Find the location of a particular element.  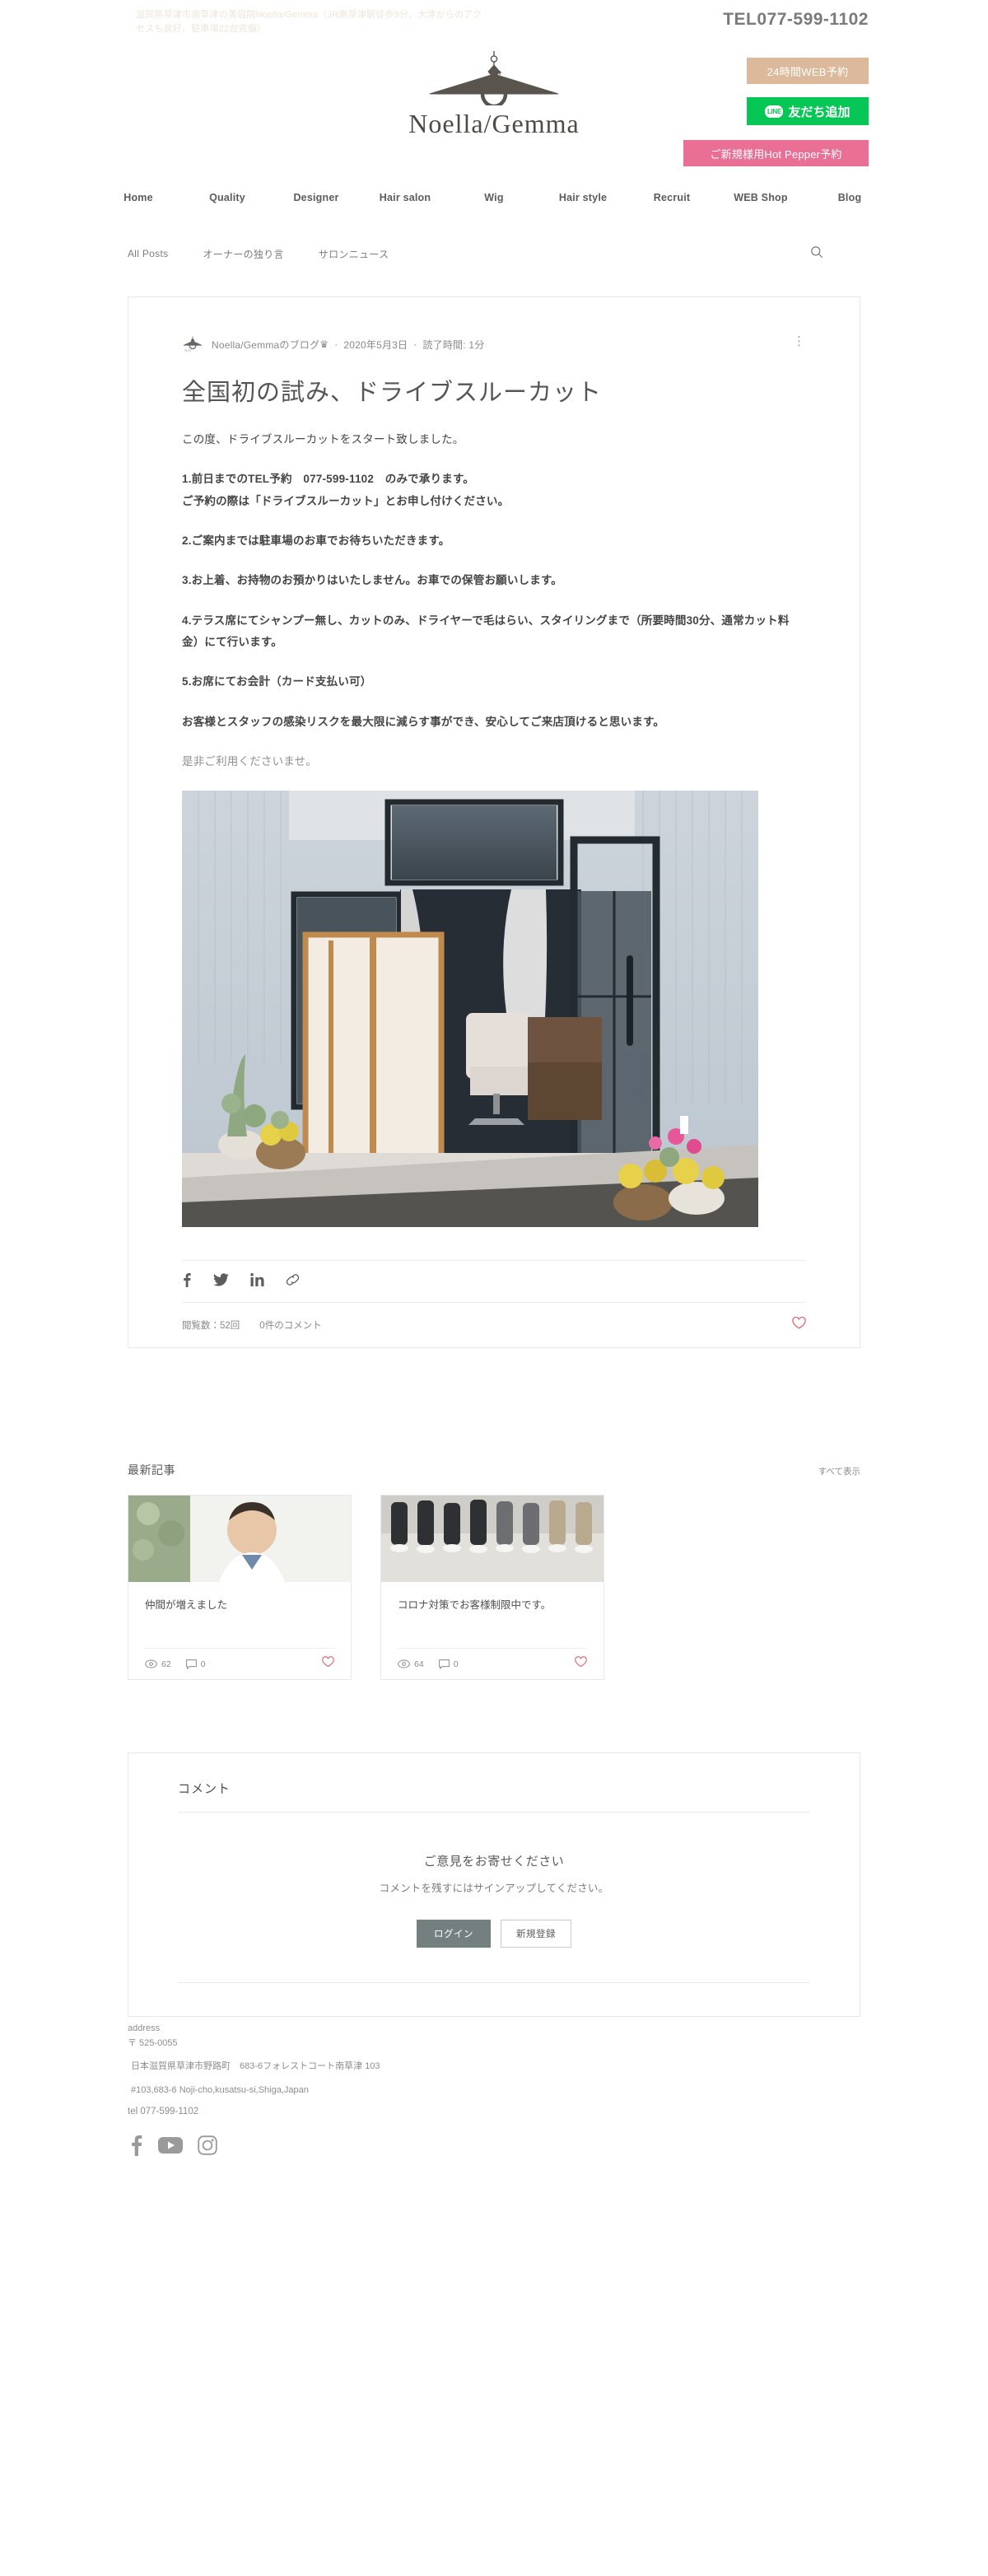

nav-item-designer: Designer is located at coordinates (316, 197).